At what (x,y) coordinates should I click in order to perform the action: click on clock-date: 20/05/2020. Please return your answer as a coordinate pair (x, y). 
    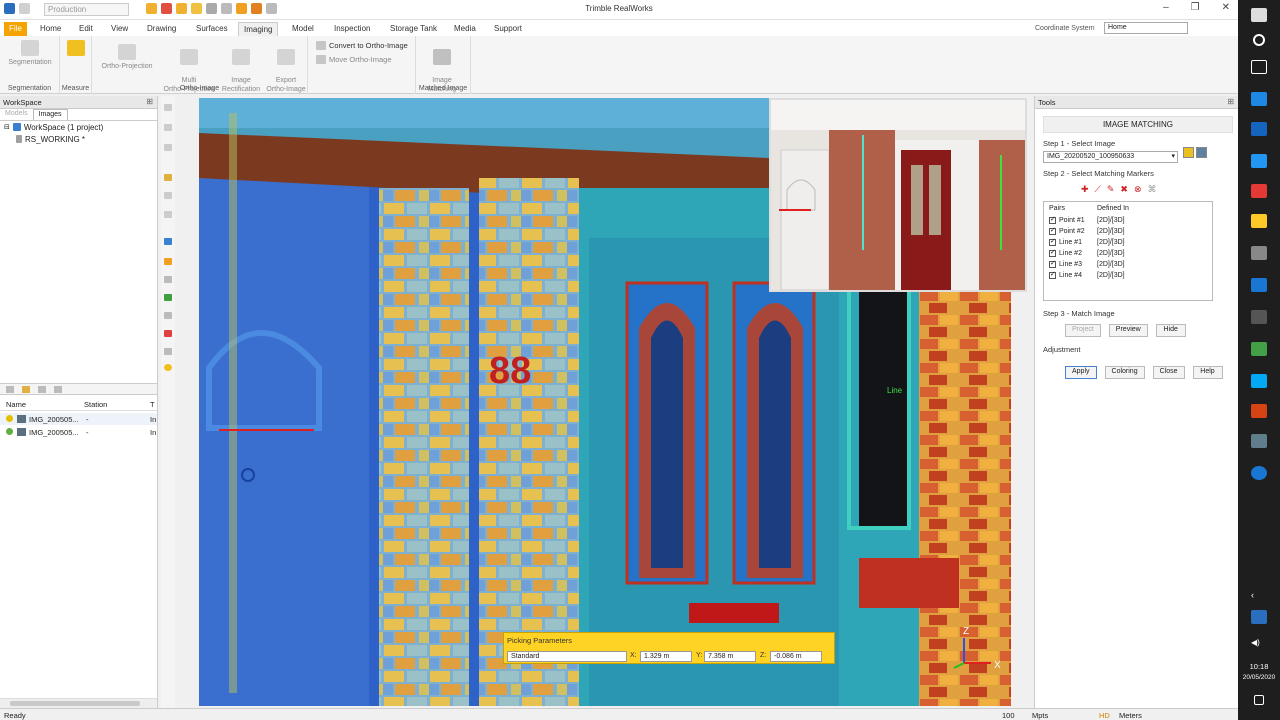
    Looking at the image, I should click on (1259, 677).